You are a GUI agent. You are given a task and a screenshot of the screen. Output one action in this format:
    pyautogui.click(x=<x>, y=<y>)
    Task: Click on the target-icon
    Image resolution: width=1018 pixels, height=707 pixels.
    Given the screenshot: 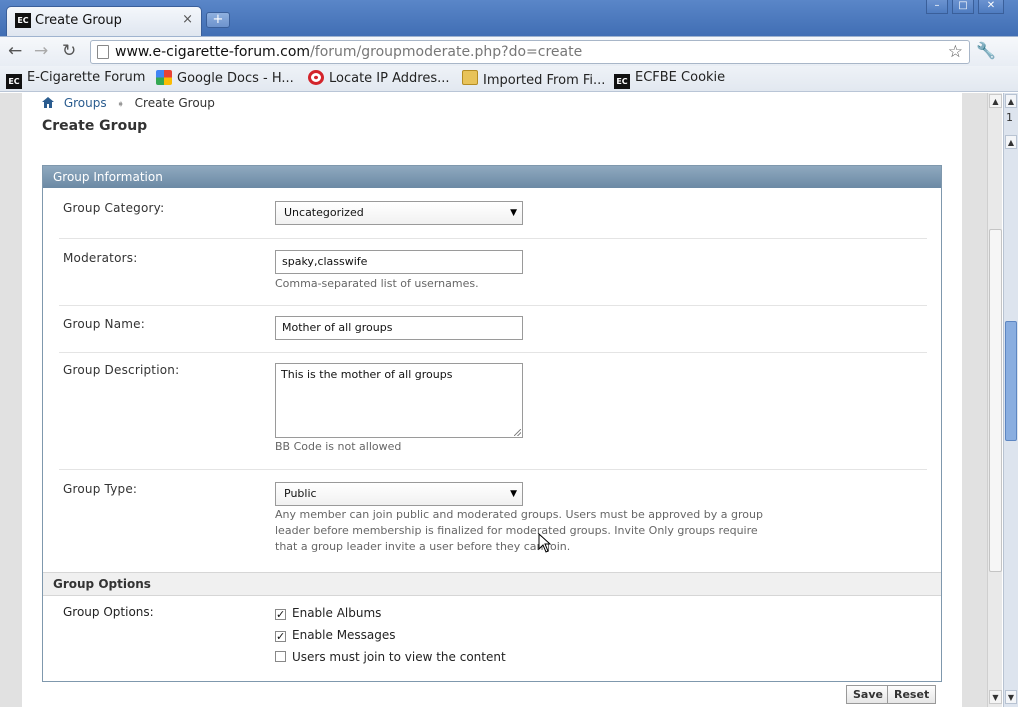 What is the action you would take?
    pyautogui.click(x=316, y=77)
    